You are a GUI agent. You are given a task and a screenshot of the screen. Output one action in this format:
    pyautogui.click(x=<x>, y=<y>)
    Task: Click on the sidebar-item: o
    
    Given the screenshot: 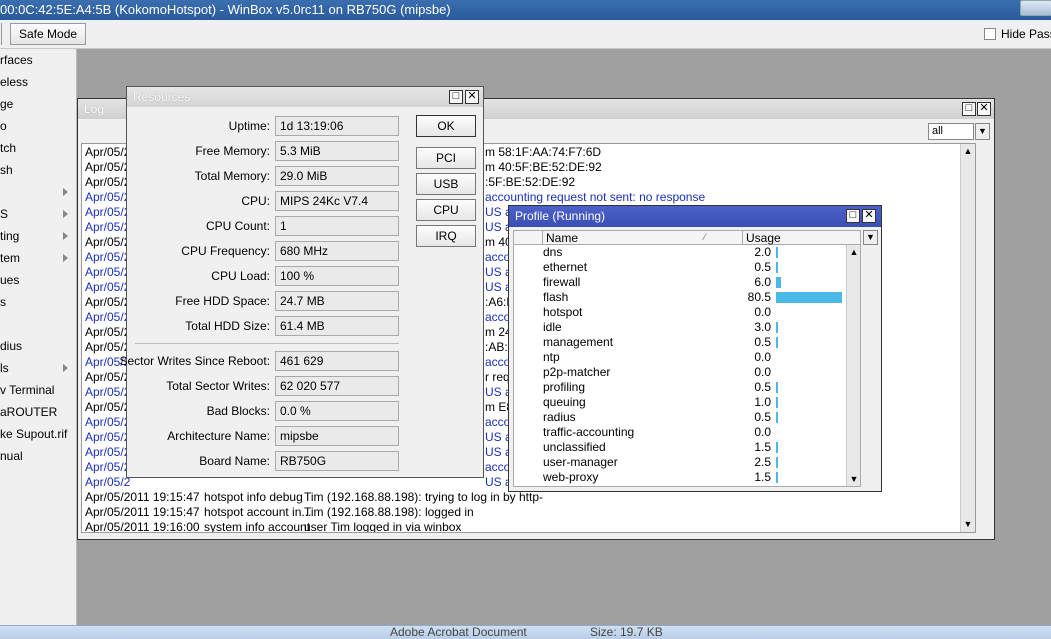 What is the action you would take?
    pyautogui.click(x=38, y=126)
    